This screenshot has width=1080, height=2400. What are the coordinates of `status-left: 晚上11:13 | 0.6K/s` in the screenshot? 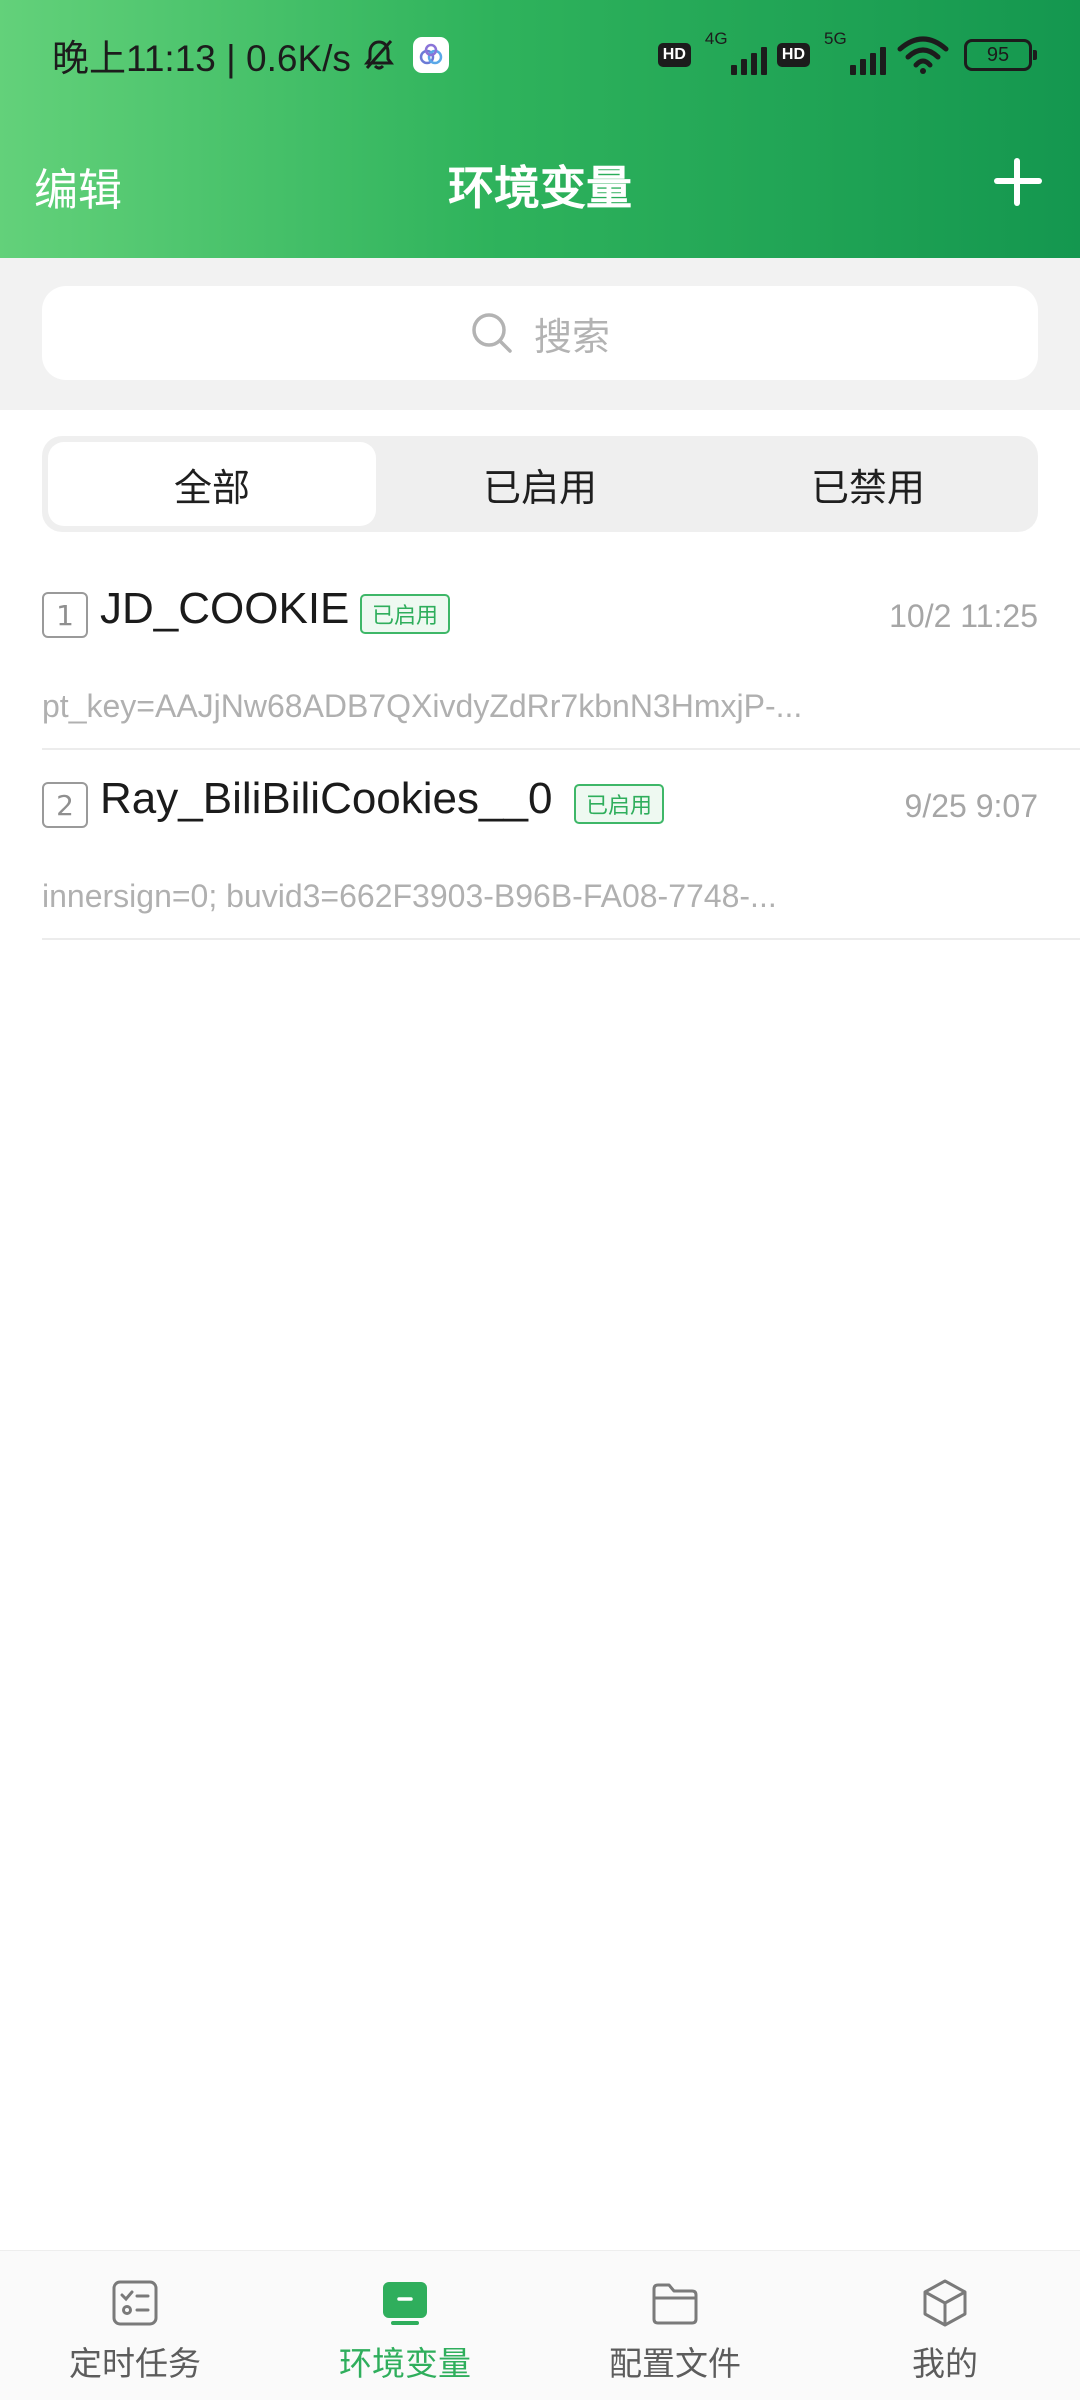 It's located at (250, 55).